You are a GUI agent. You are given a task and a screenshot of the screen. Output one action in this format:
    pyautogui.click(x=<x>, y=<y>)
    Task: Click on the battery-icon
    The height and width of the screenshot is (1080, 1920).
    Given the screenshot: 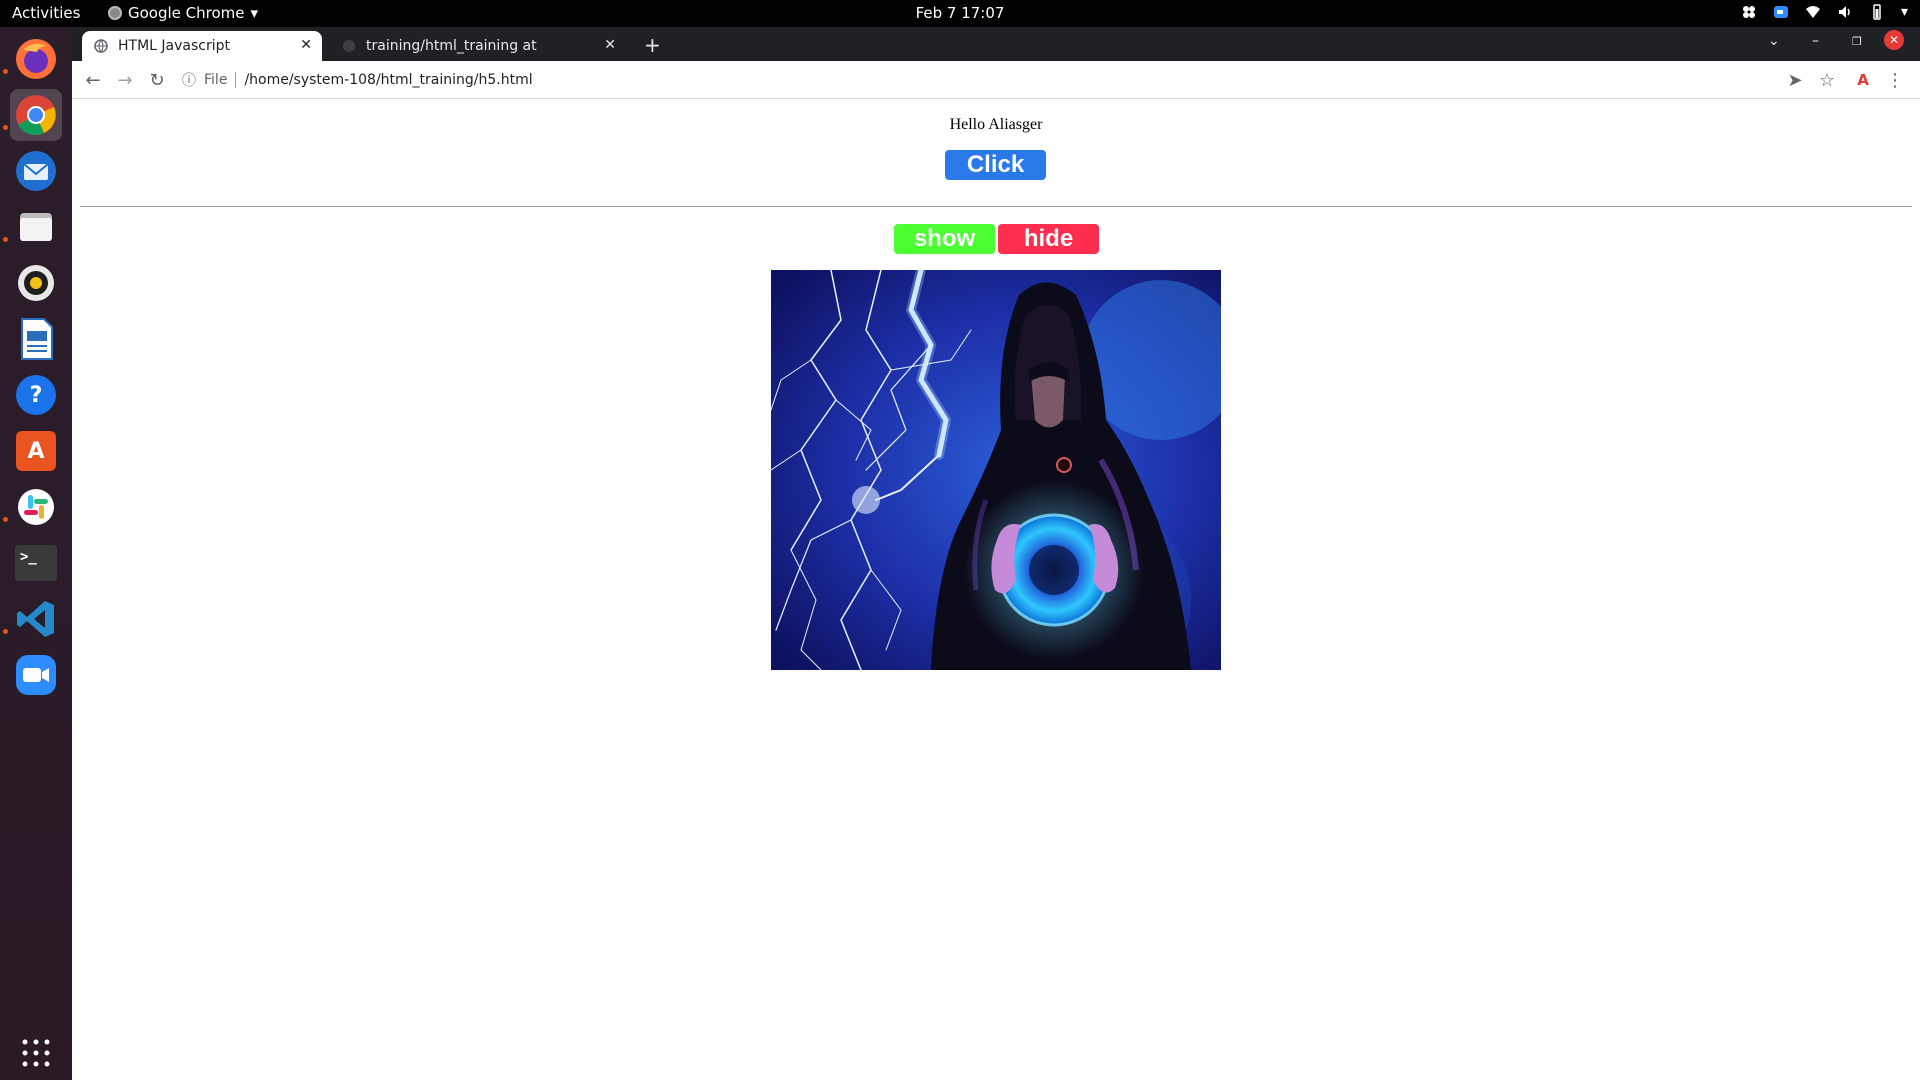 What is the action you would take?
    pyautogui.click(x=1877, y=12)
    